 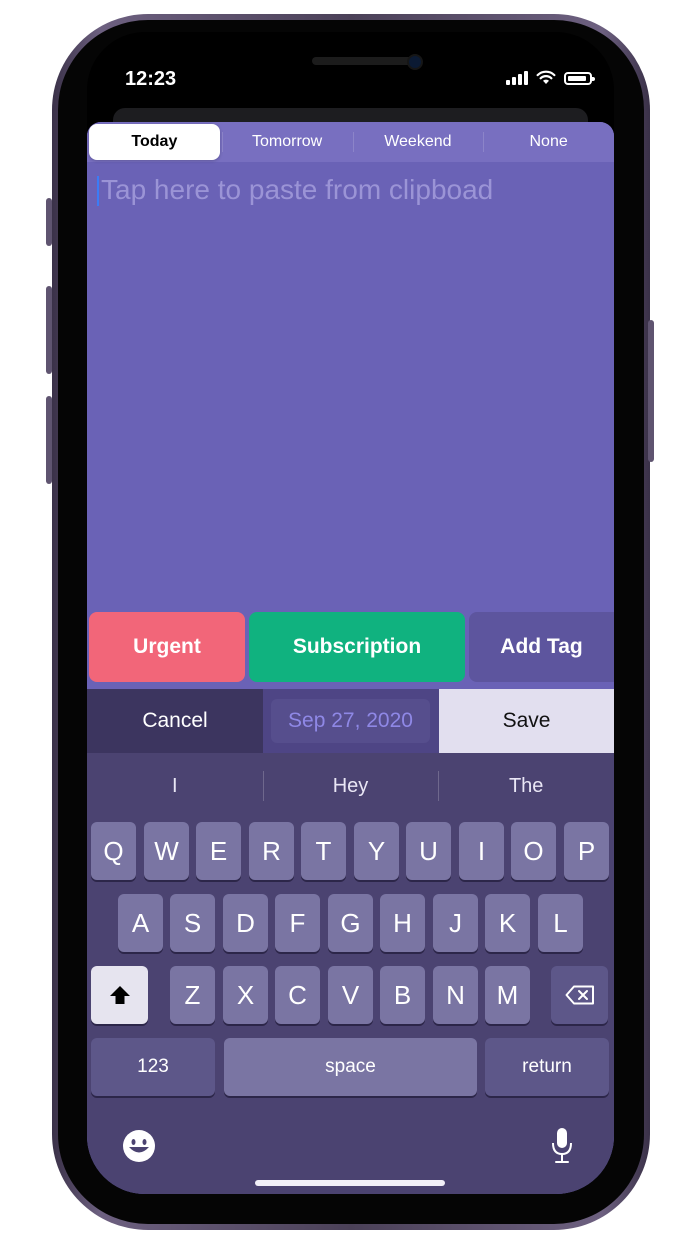 What do you see at coordinates (548, 142) in the screenshot?
I see `segment-none: None` at bounding box center [548, 142].